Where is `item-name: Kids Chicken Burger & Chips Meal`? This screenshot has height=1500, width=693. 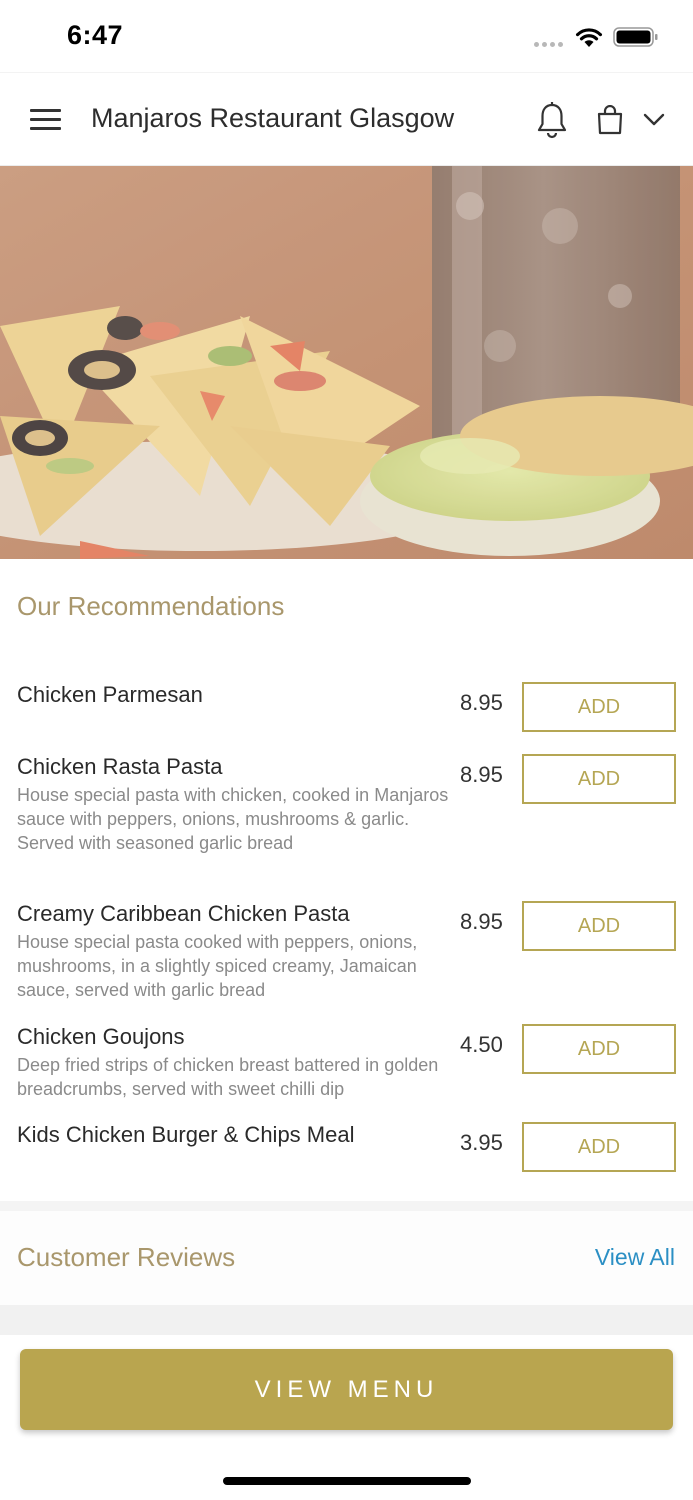 item-name: Kids Chicken Burger & Chips Meal is located at coordinates (186, 1134).